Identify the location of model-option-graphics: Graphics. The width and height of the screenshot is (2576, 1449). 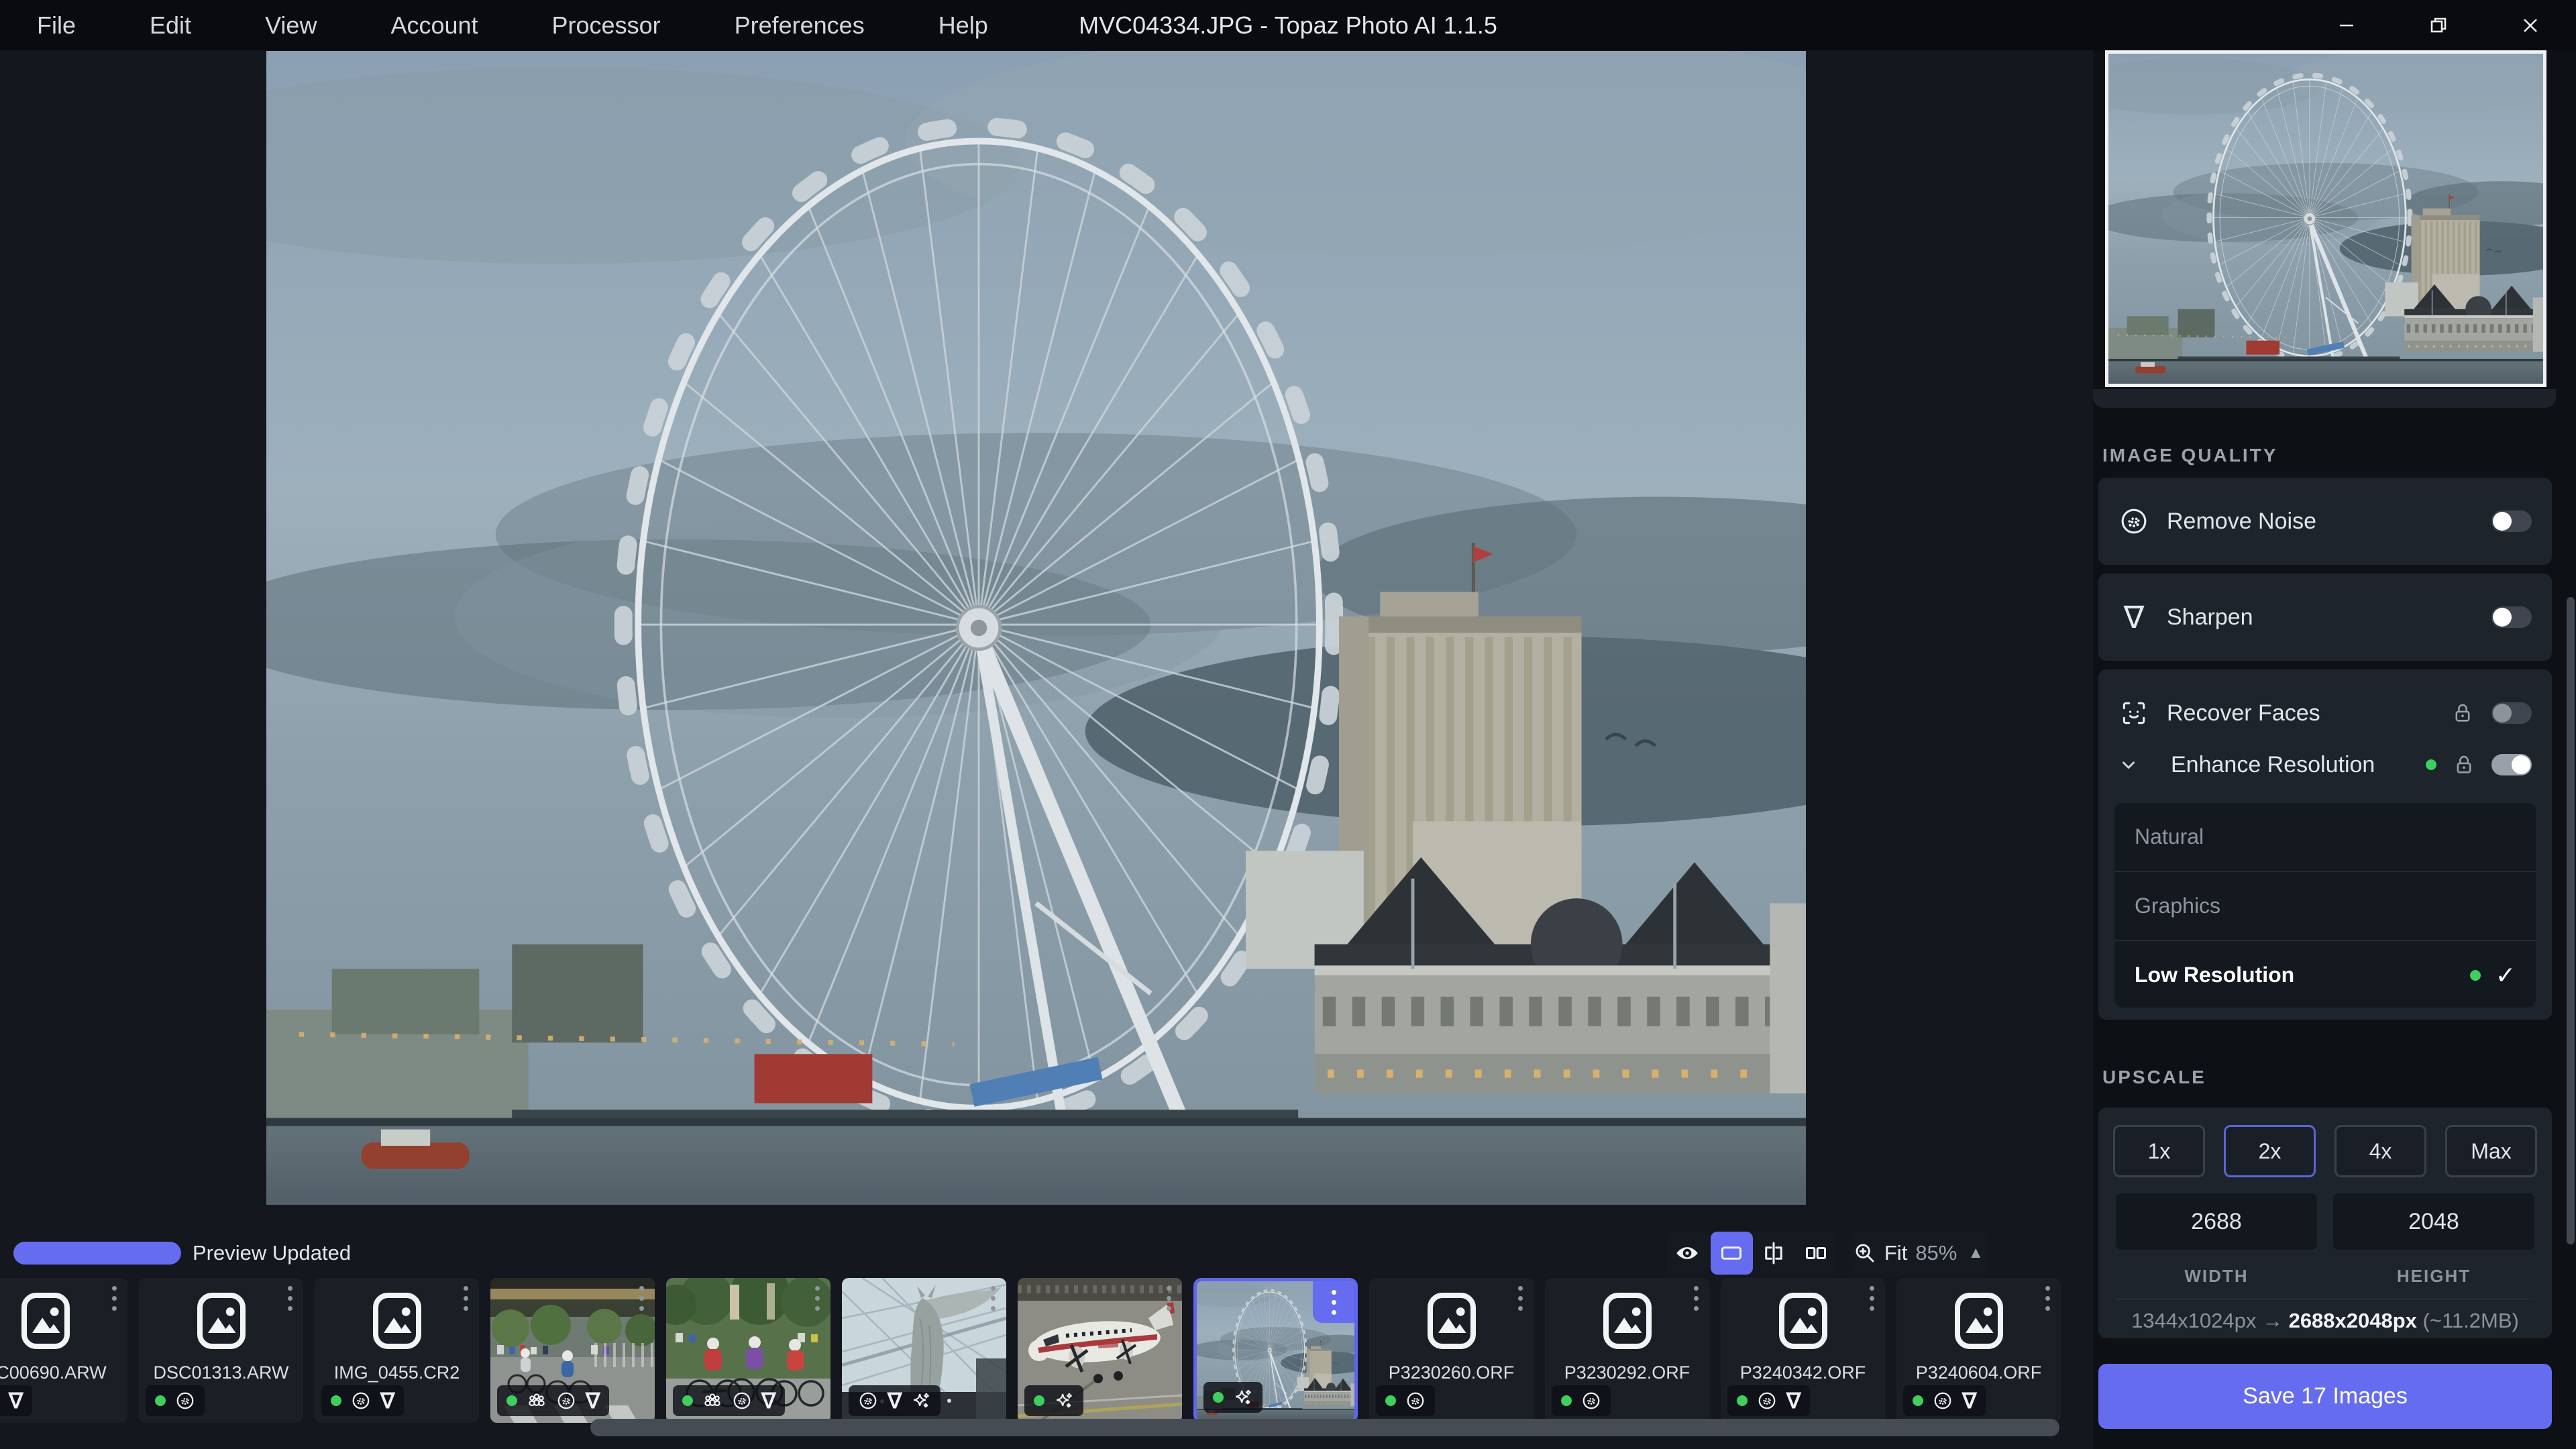
(2325, 906).